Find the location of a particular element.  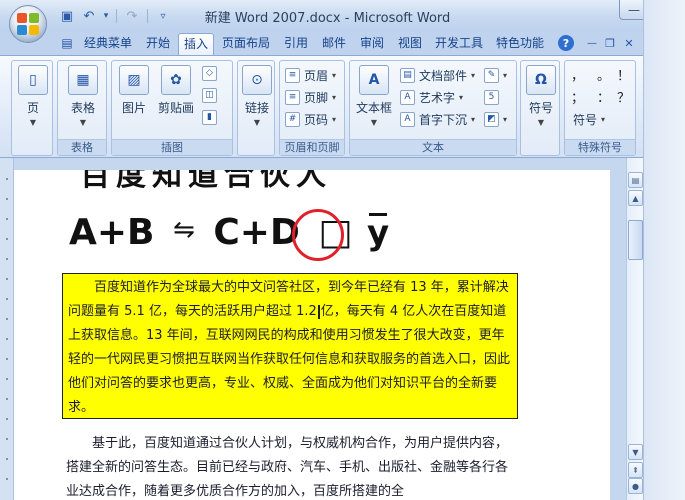

symbol-question: ？ is located at coordinates (623, 96).